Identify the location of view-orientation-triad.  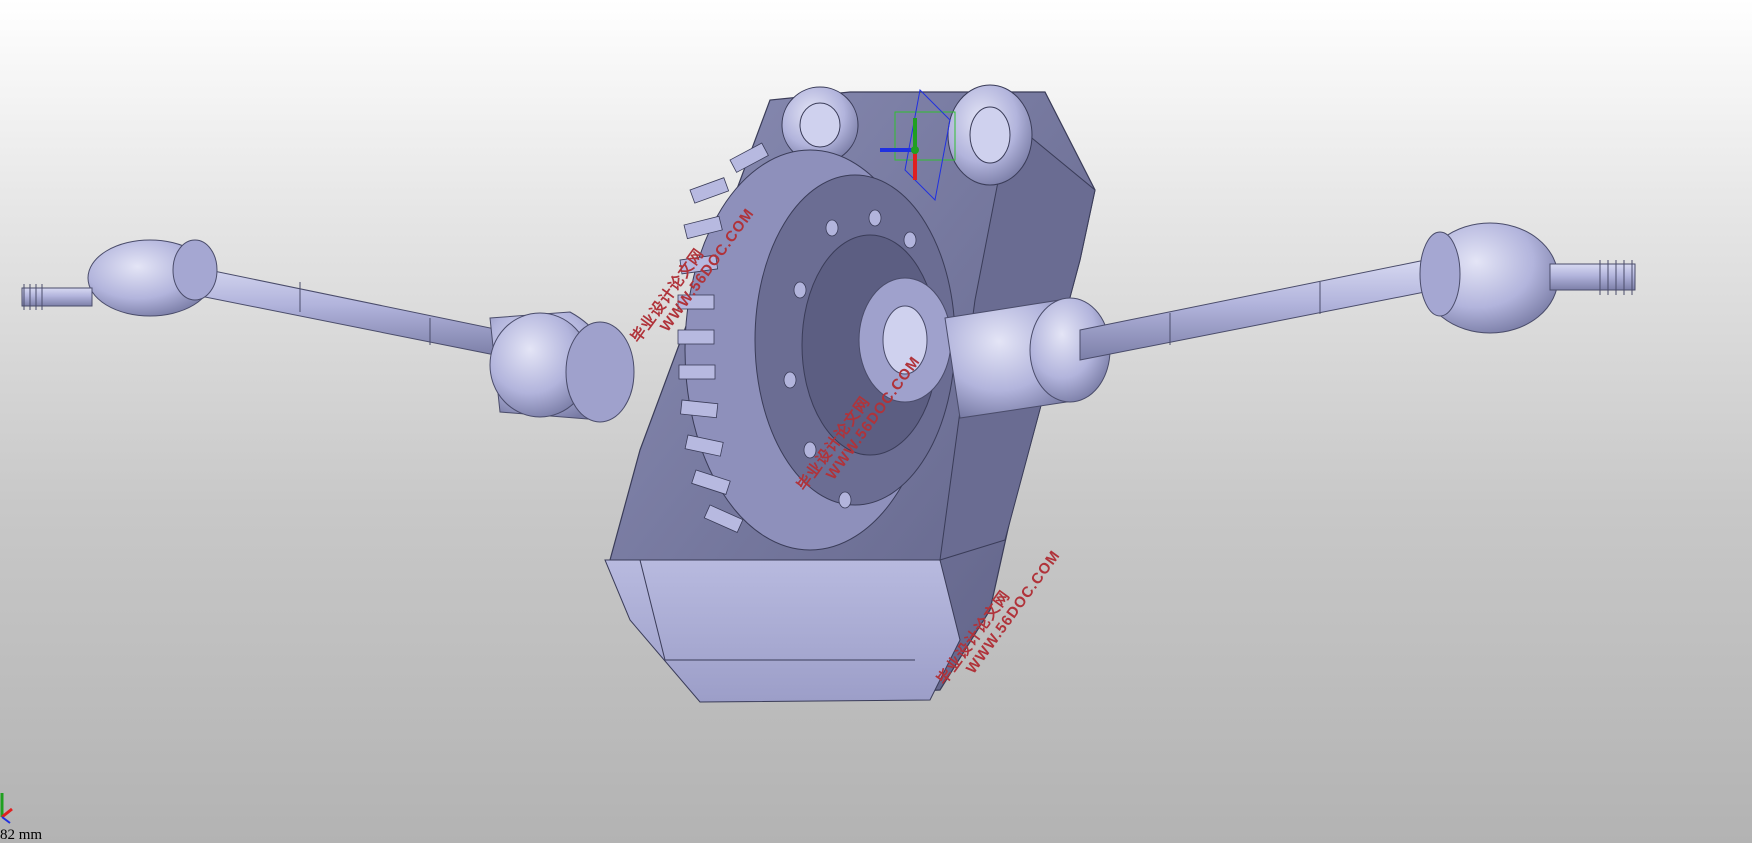
(8, 801).